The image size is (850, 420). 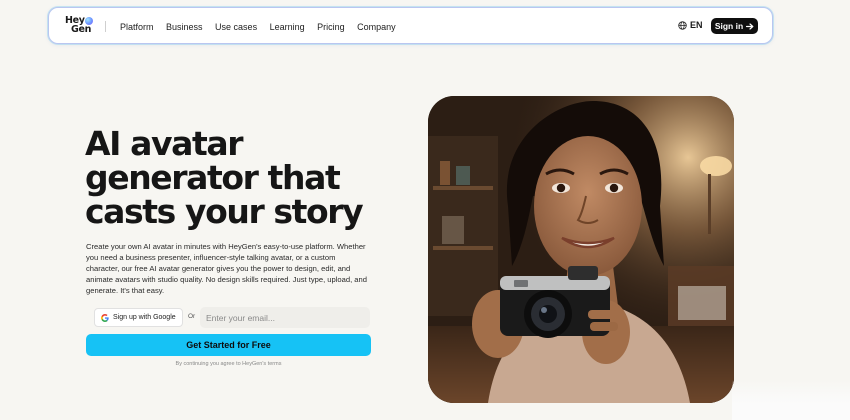 What do you see at coordinates (144, 317) in the screenshot?
I see `google-signup-label: Sign up with Google` at bounding box center [144, 317].